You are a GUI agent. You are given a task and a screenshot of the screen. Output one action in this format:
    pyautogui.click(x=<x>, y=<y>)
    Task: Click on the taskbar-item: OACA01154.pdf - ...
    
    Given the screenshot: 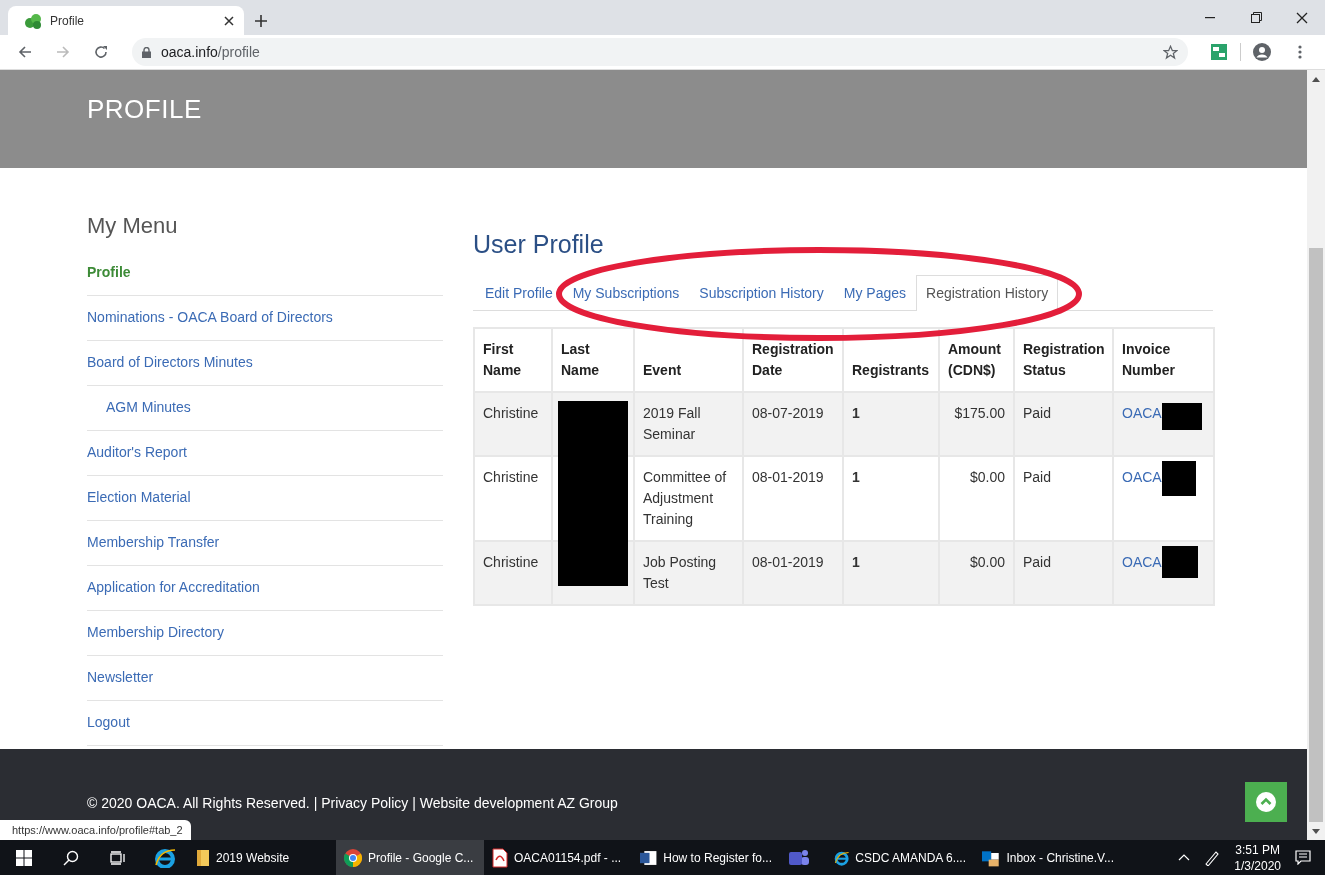 What is the action you would take?
    pyautogui.click(x=558, y=857)
    